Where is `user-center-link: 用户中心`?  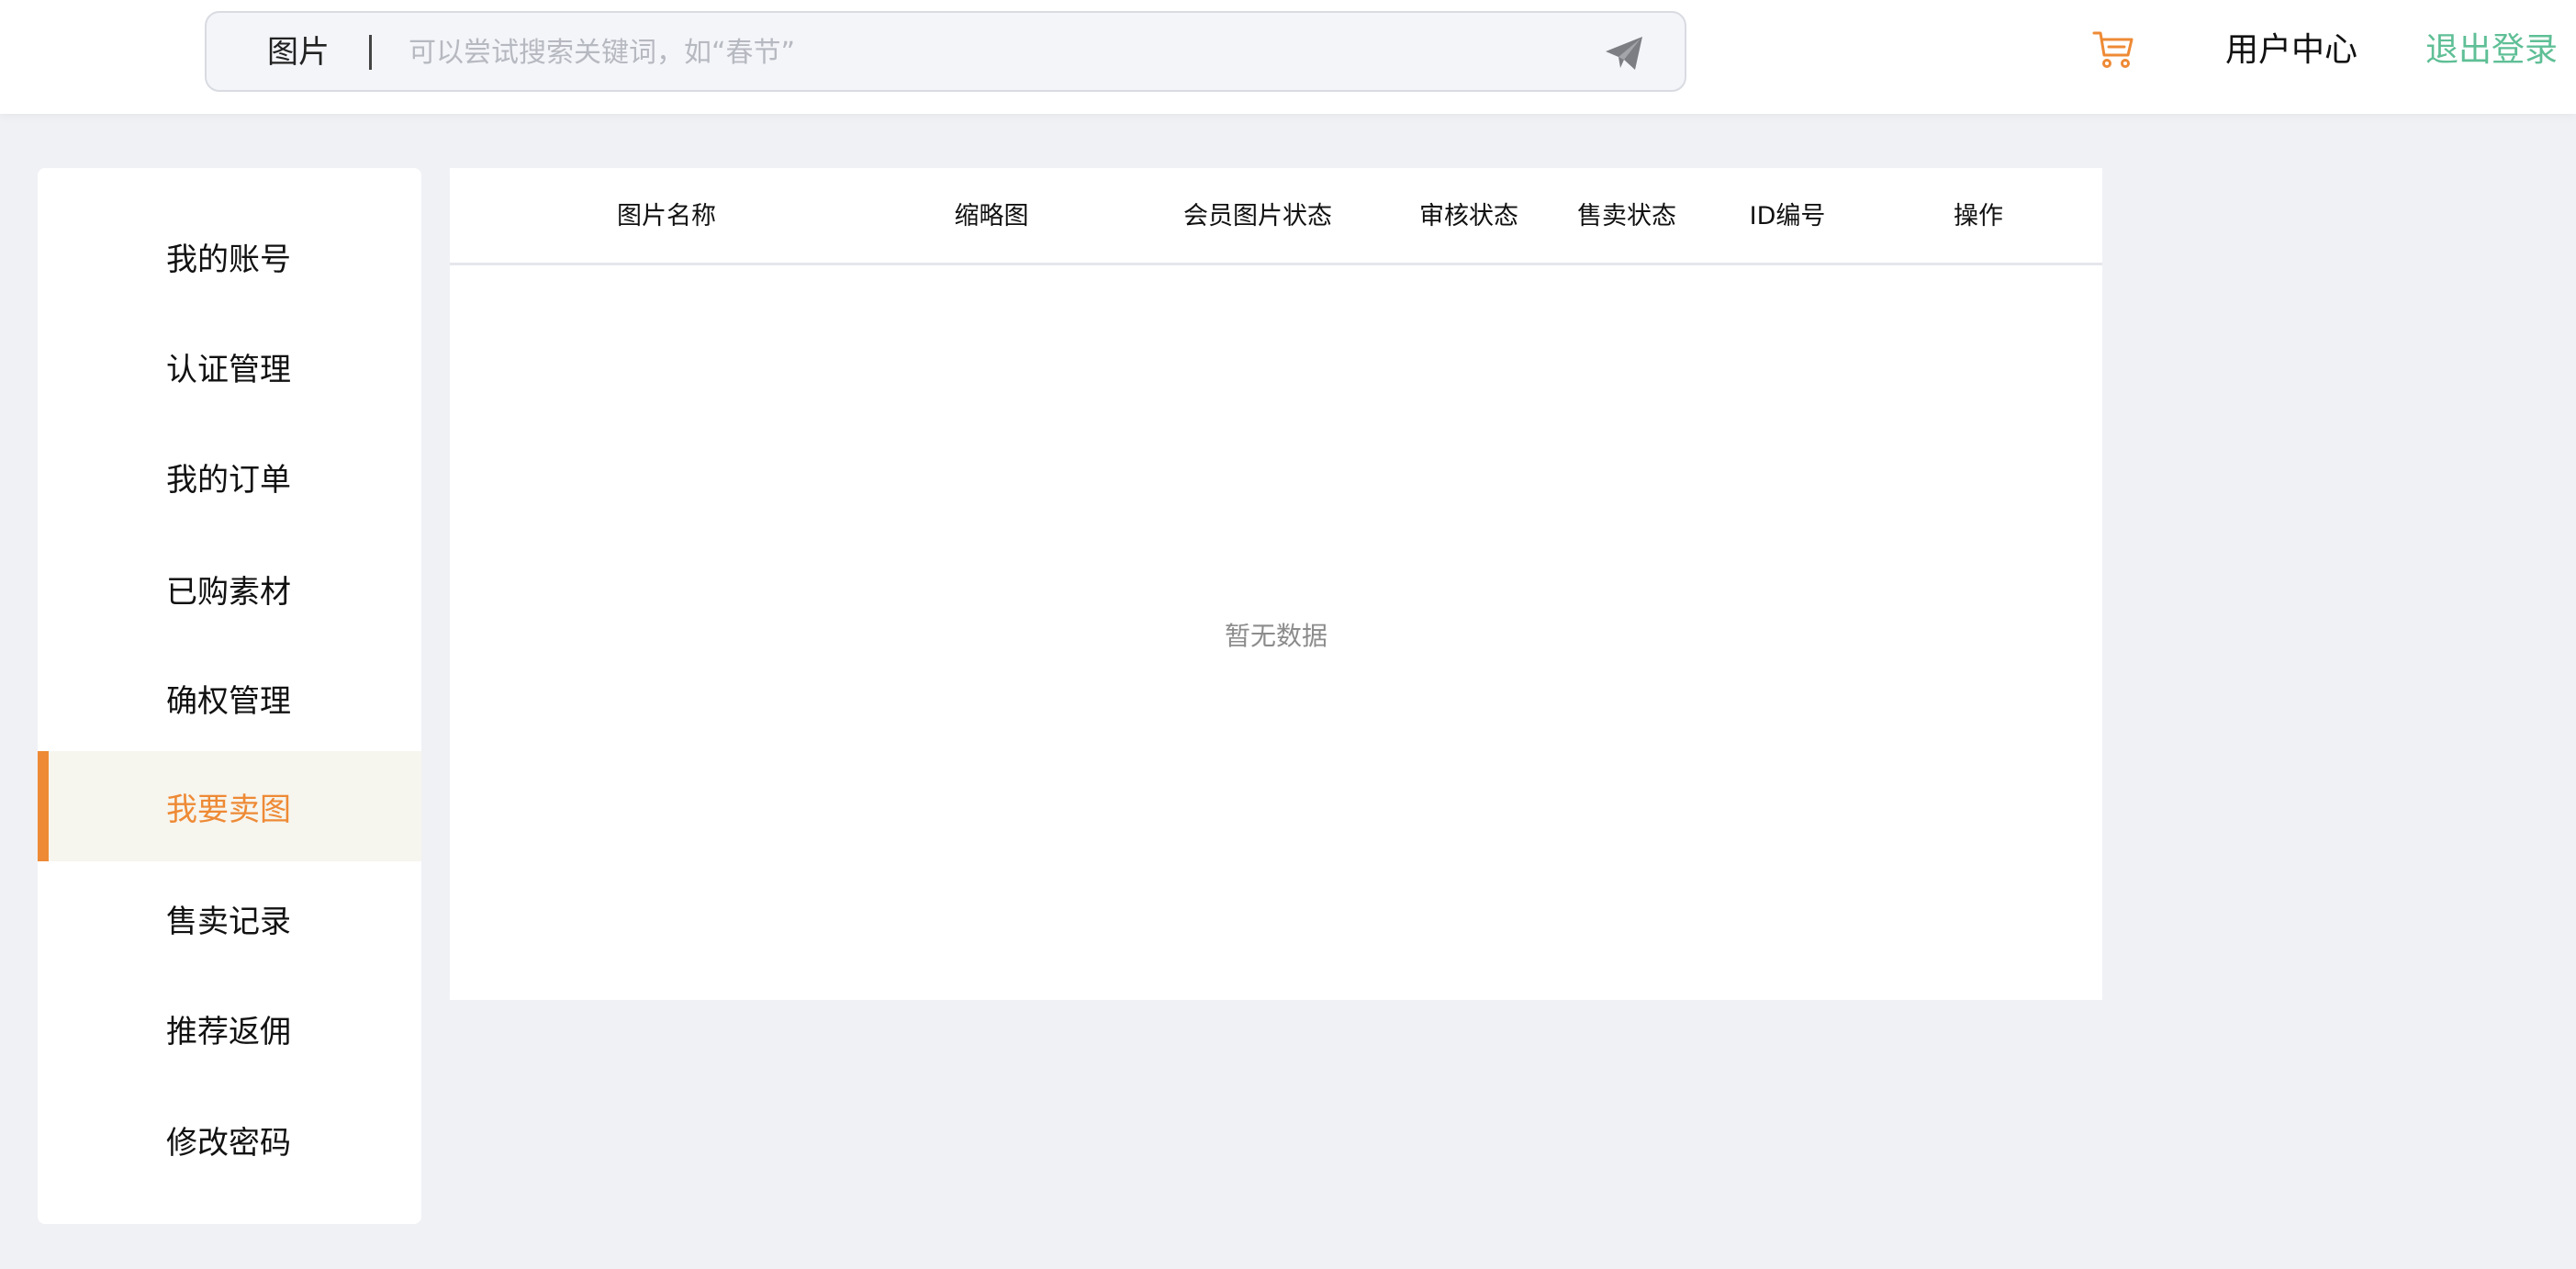
user-center-link: 用户中心 is located at coordinates (2291, 51).